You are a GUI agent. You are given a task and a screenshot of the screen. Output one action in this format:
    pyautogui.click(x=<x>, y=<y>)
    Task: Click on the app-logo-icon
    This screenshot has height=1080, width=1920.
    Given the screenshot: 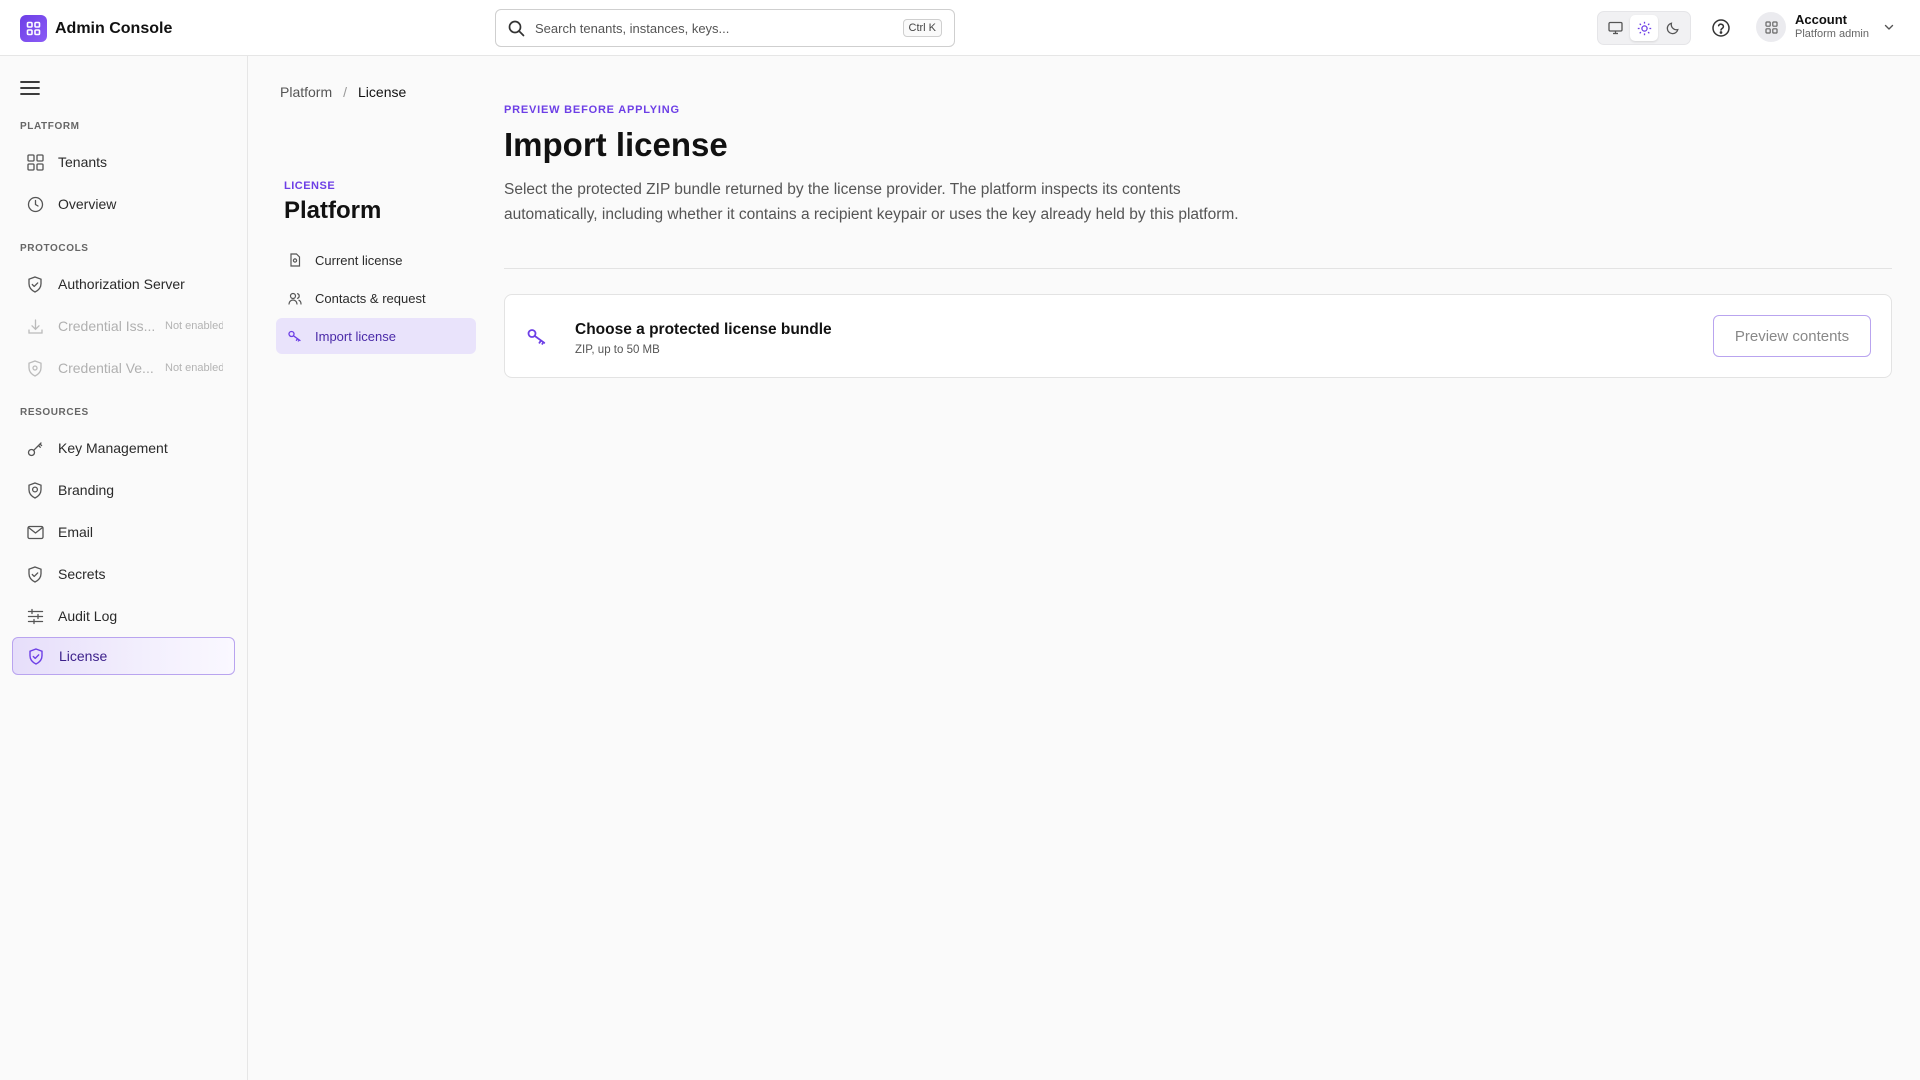 What is the action you would take?
    pyautogui.click(x=33, y=28)
    